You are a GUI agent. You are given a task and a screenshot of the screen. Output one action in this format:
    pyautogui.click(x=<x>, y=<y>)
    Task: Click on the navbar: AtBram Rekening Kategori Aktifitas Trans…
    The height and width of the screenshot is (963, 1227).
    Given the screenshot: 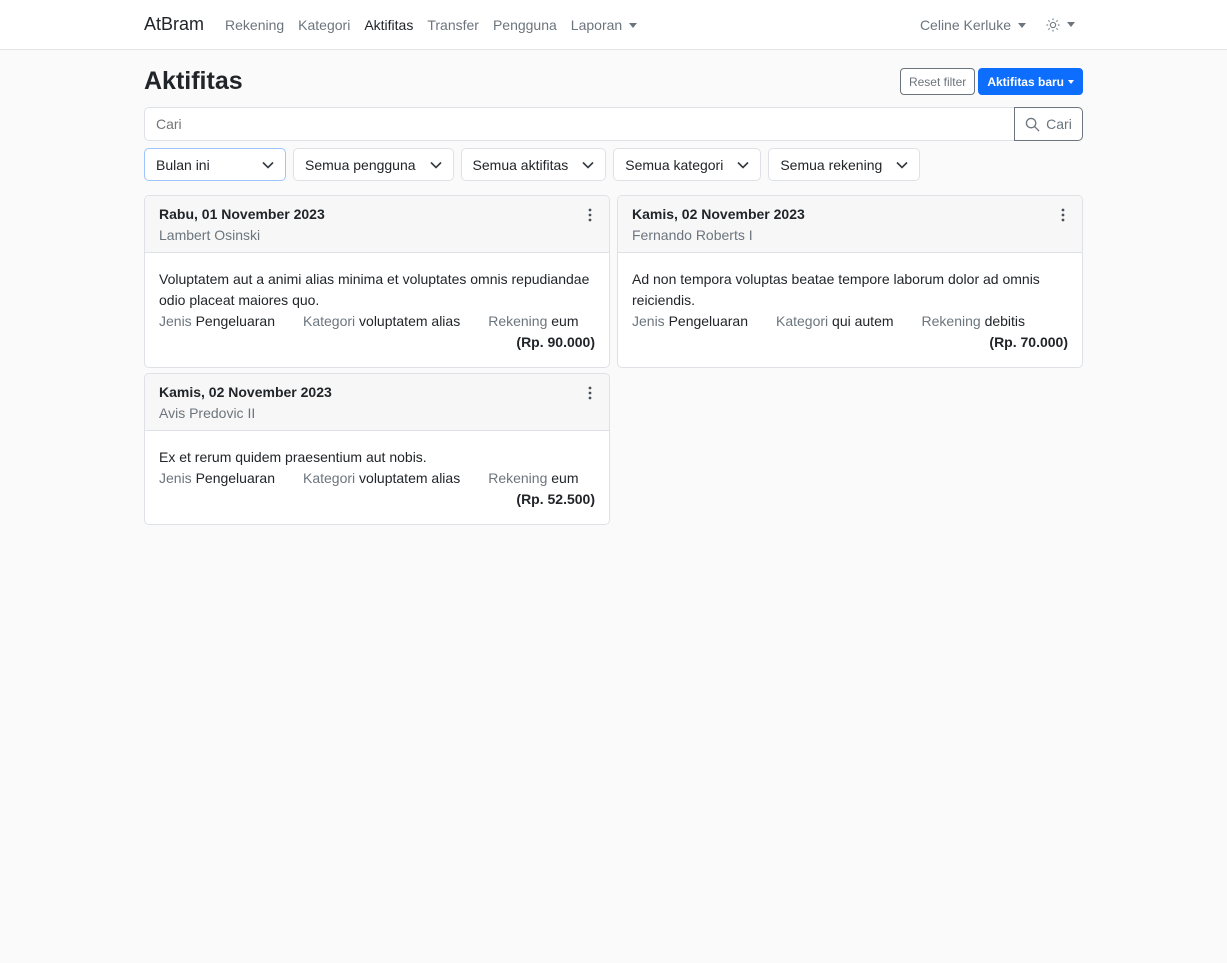 What is the action you would take?
    pyautogui.click(x=613, y=25)
    